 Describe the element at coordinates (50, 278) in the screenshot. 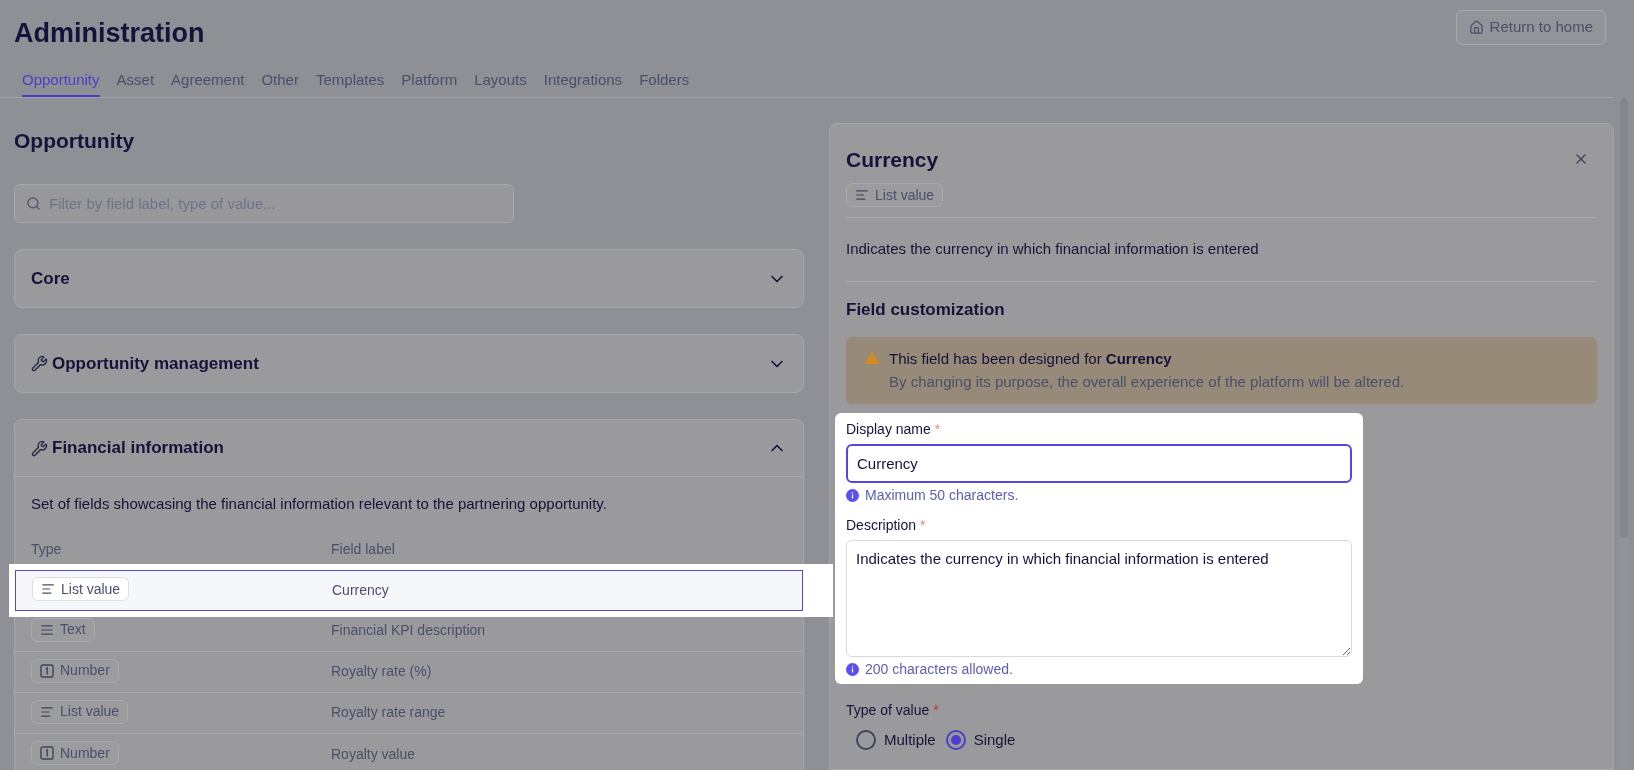

I see `section-title: Core` at that location.